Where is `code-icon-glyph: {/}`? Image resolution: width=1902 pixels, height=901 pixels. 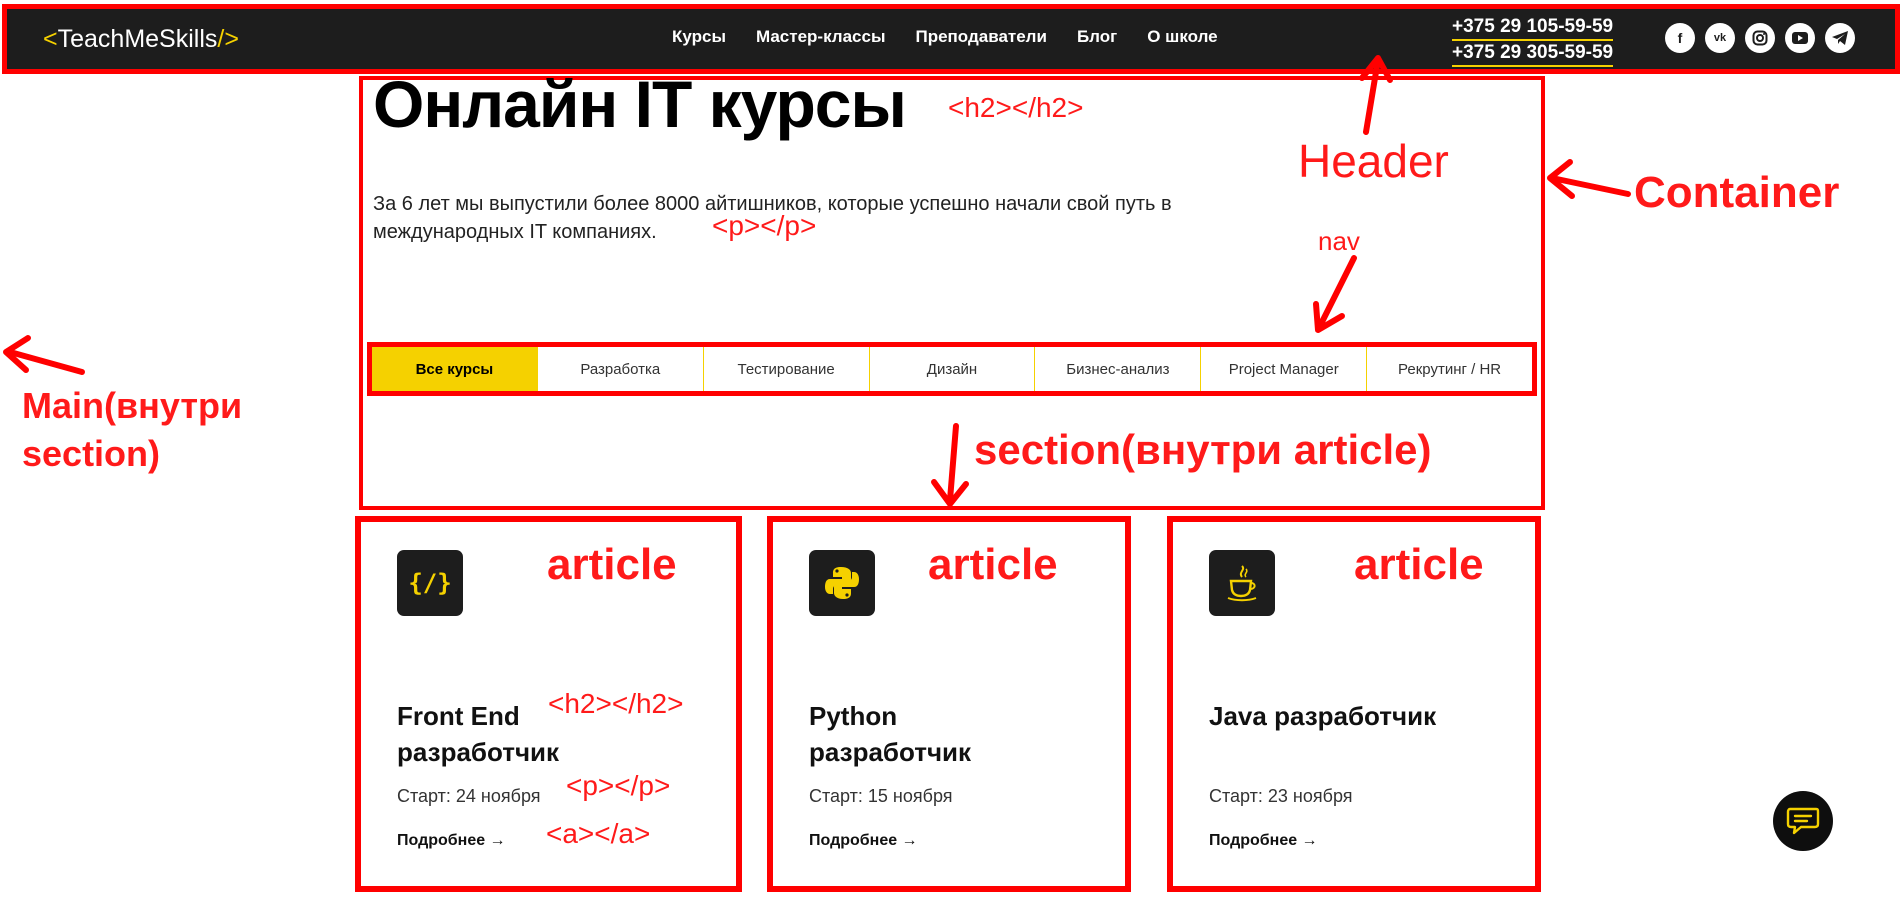 code-icon-glyph: {/} is located at coordinates (430, 583).